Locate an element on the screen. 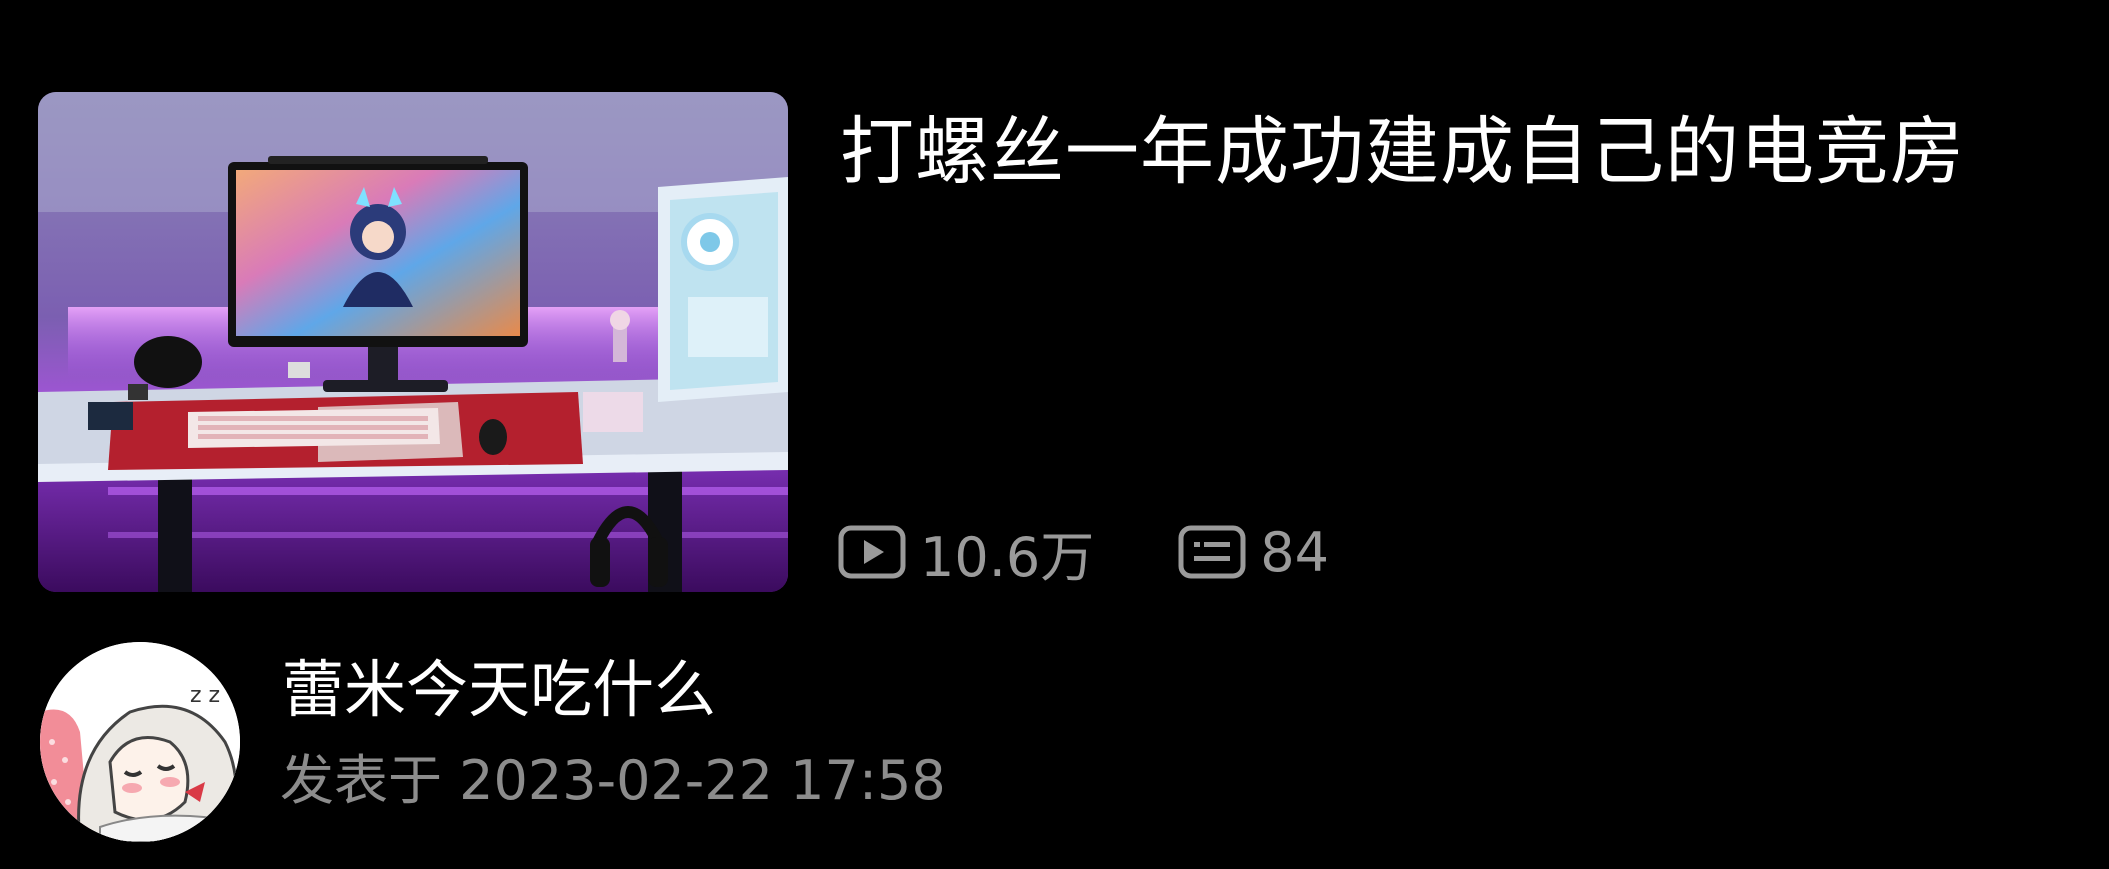  view-count-value: 10.6万 is located at coordinates (1007, 557).